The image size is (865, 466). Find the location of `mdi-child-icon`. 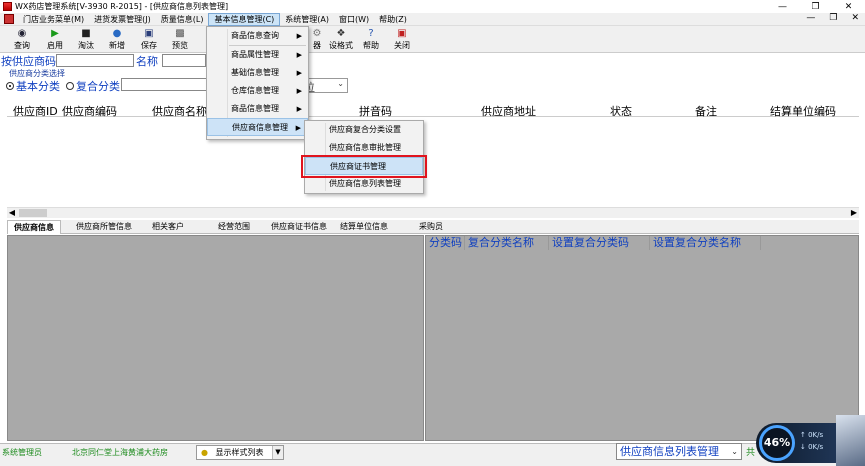

mdi-child-icon is located at coordinates (9, 19).